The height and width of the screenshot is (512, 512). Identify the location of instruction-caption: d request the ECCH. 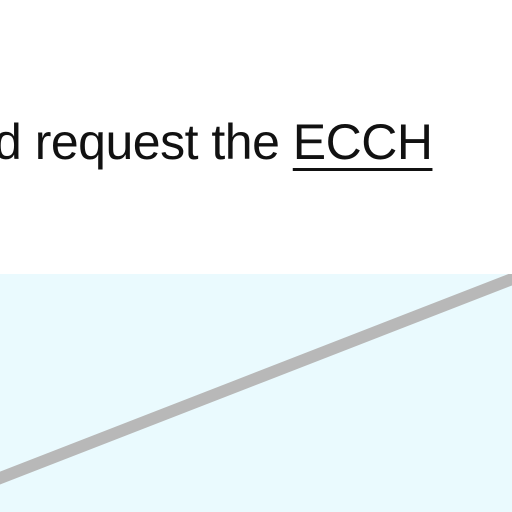
(256, 142).